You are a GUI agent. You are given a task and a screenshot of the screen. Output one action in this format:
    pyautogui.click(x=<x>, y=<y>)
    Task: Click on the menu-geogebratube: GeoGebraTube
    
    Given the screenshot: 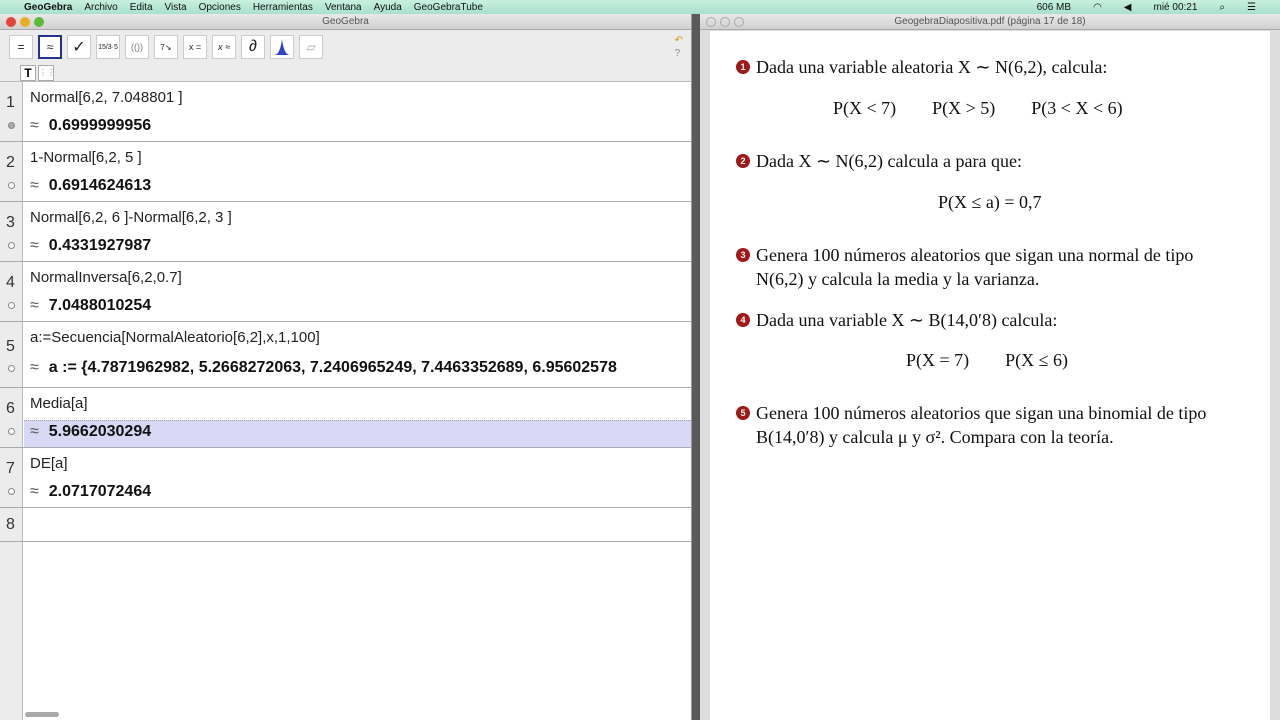 What is the action you would take?
    pyautogui.click(x=448, y=7)
    